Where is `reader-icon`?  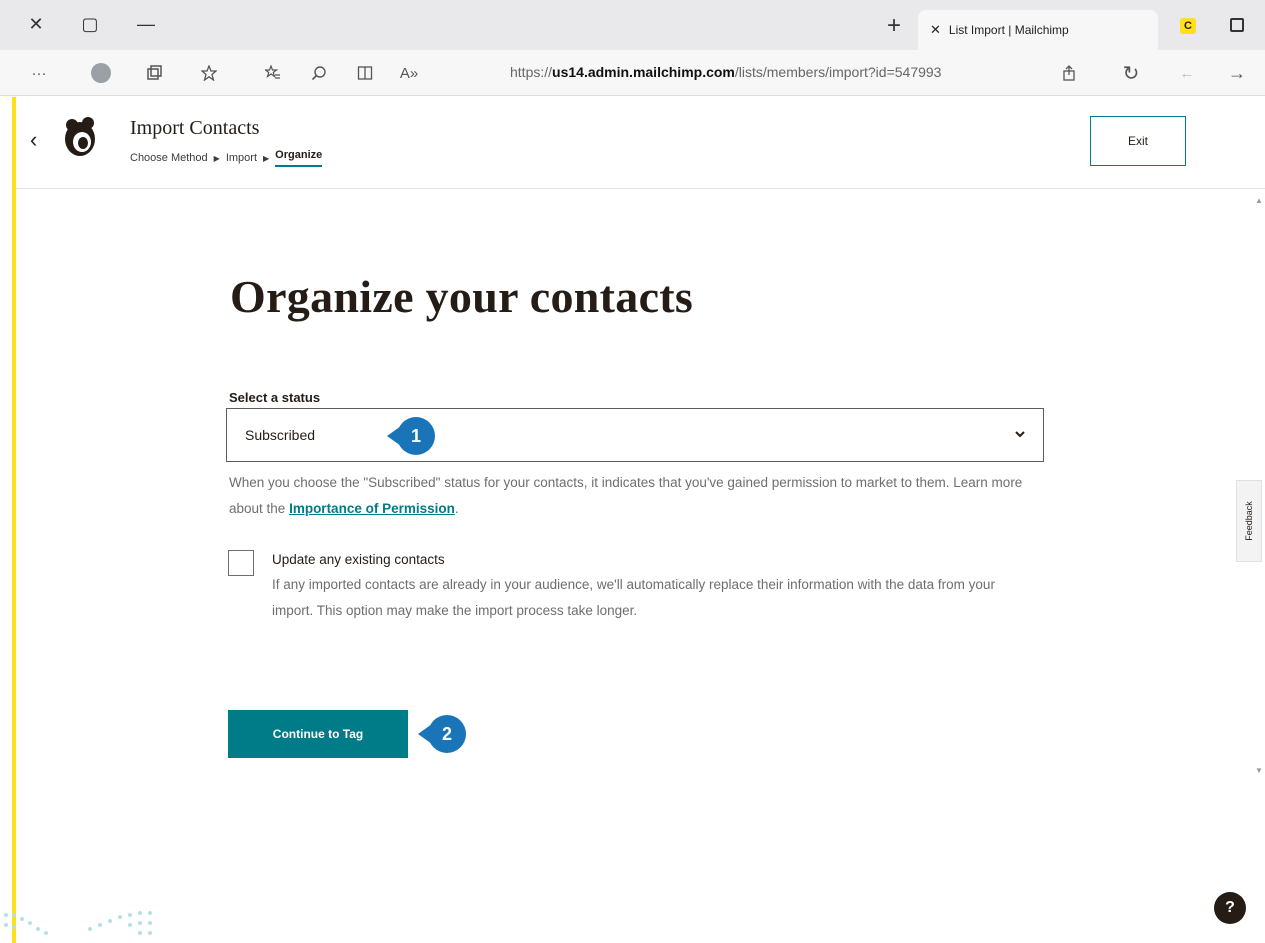 reader-icon is located at coordinates (365, 73).